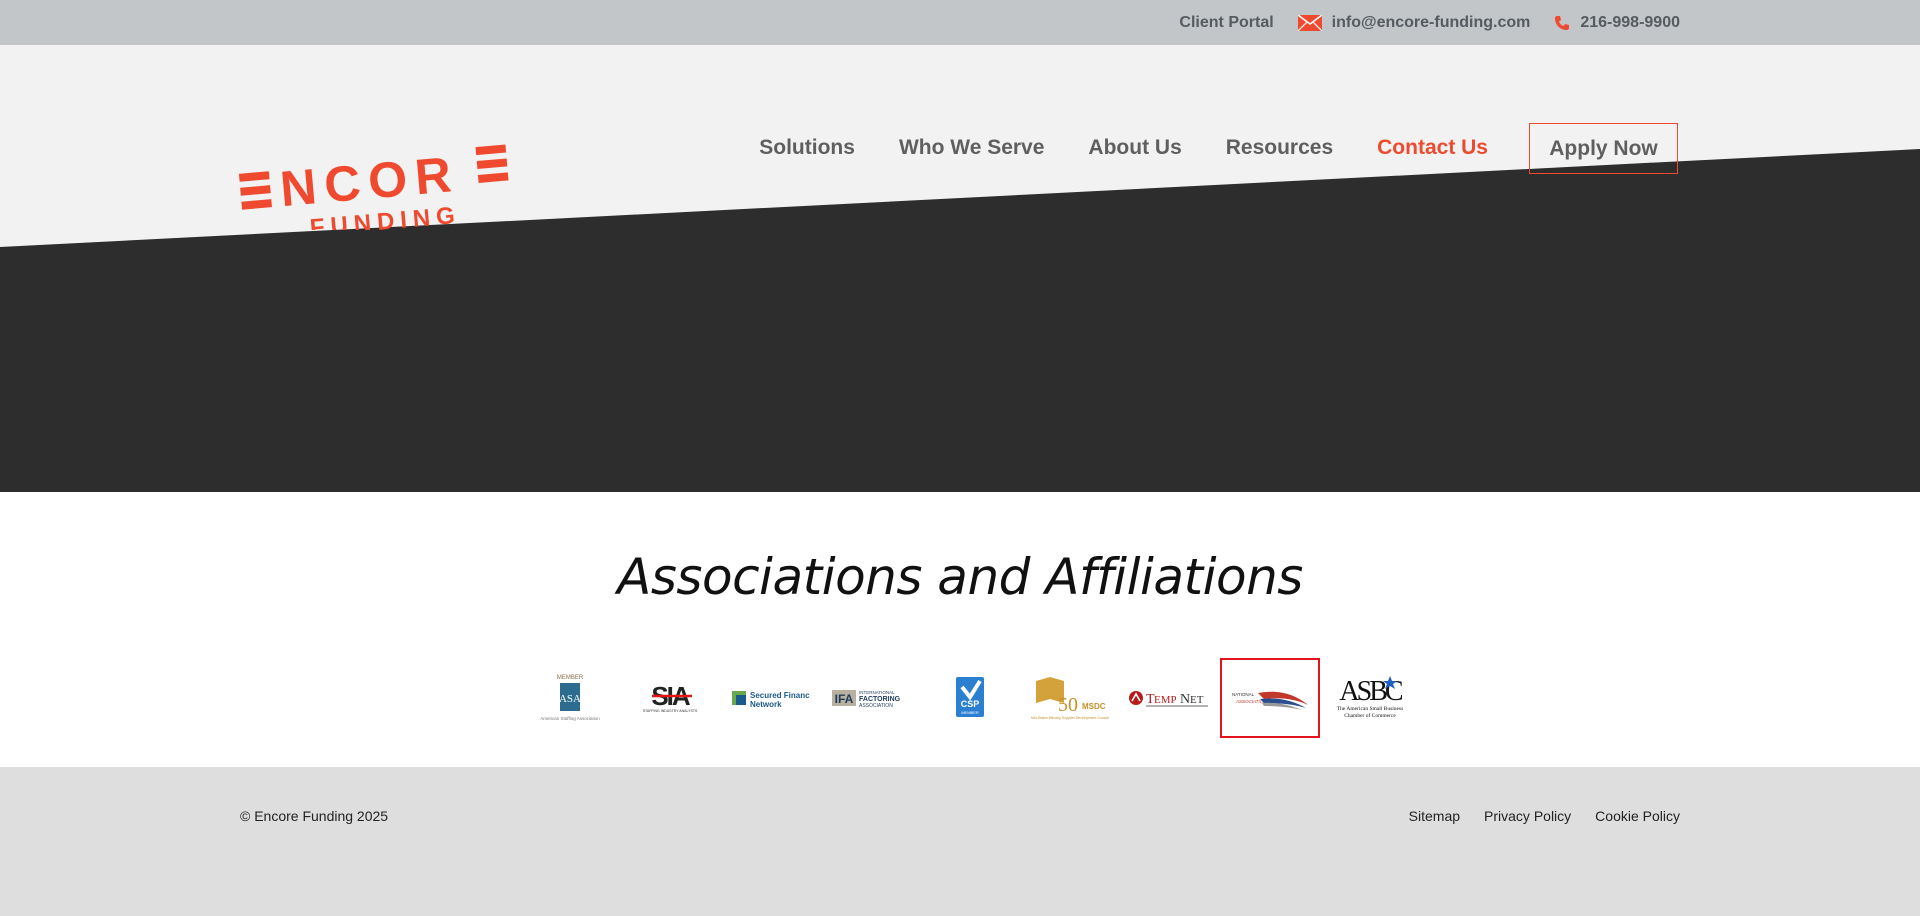 The width and height of the screenshot is (1920, 916). I want to click on svg-text: NATIONAL, so click(1243, 694).